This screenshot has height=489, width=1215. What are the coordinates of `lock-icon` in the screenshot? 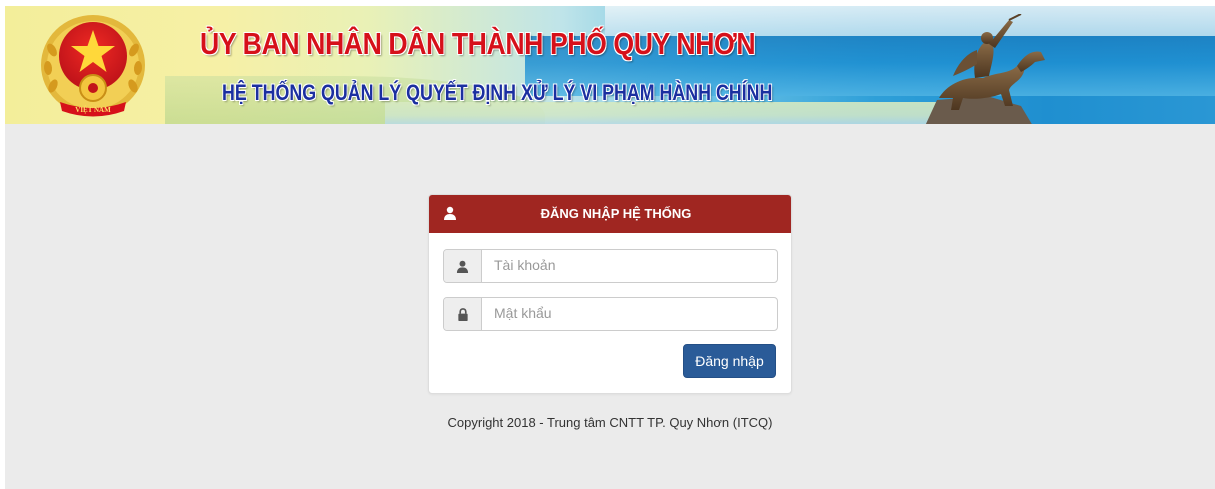 It's located at (462, 314).